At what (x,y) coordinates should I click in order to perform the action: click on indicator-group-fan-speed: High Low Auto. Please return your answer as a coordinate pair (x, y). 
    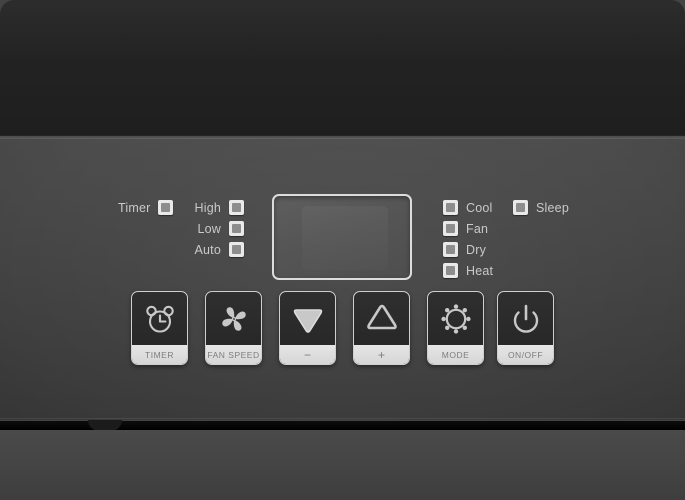
    Looking at the image, I should click on (217, 228).